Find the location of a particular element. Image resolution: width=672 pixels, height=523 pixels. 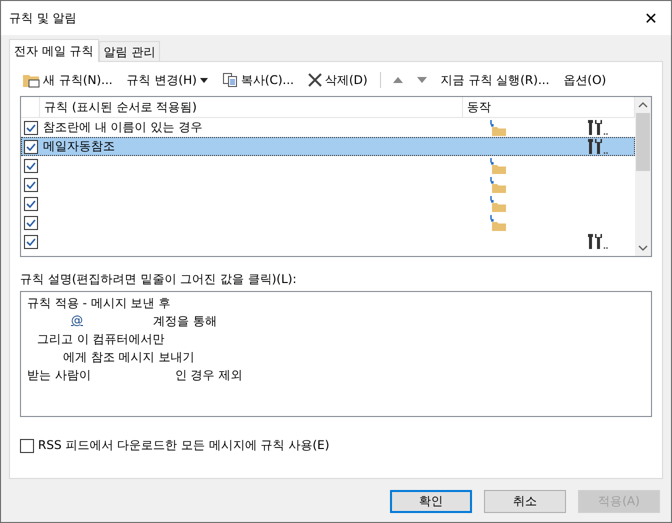

copy-icon is located at coordinates (230, 80).